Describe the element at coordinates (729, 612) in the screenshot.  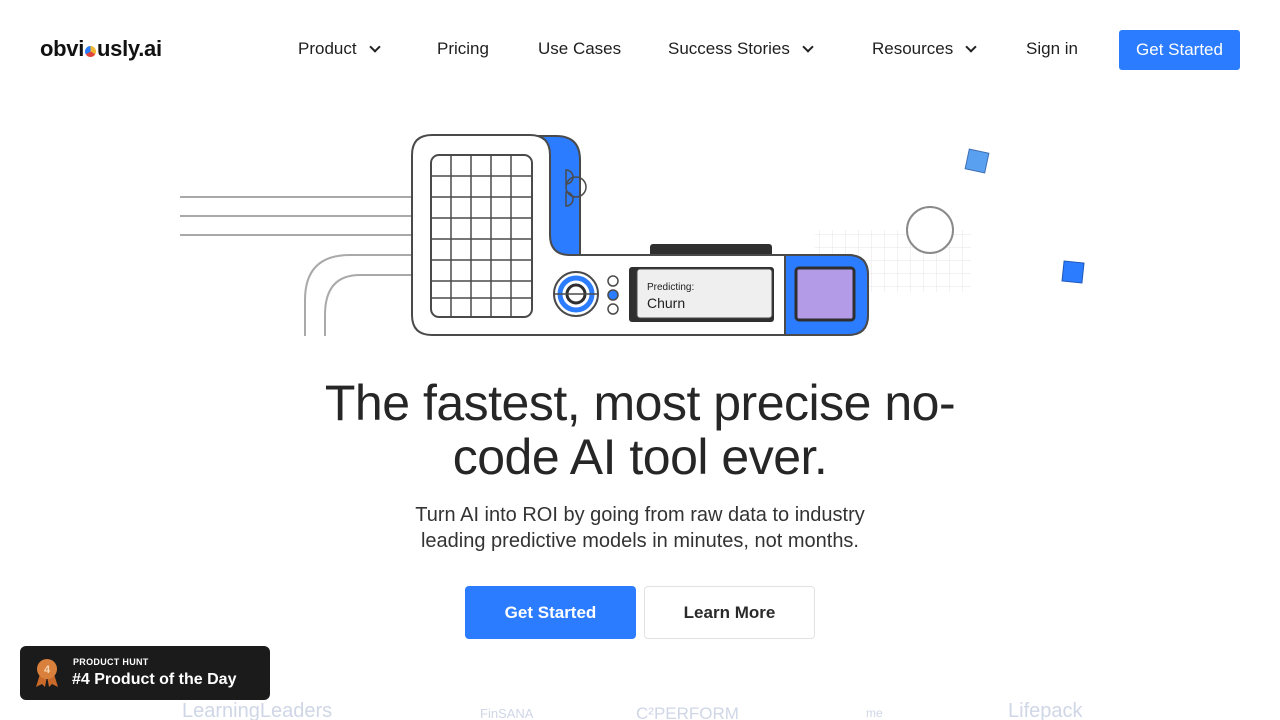
I see `learn-more-button: Learn More` at that location.